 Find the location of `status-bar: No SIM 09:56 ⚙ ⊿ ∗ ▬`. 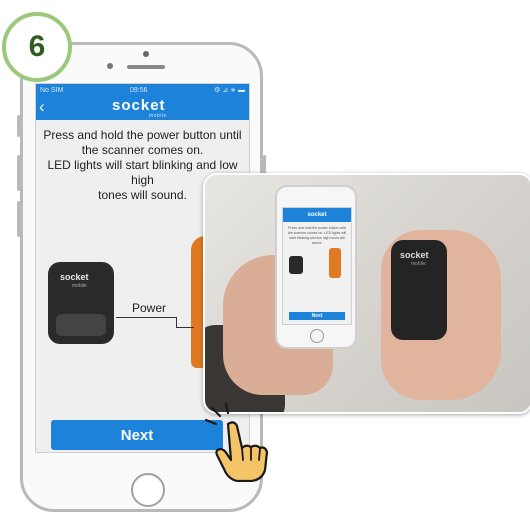

status-bar: No SIM 09:56 ⚙ ⊿ ∗ ▬ is located at coordinates (142, 90).